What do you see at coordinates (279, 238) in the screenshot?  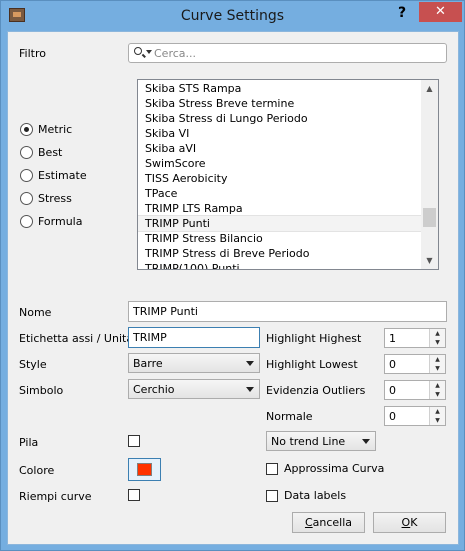 I see `list-item: TRIMP Stress Bilancio` at bounding box center [279, 238].